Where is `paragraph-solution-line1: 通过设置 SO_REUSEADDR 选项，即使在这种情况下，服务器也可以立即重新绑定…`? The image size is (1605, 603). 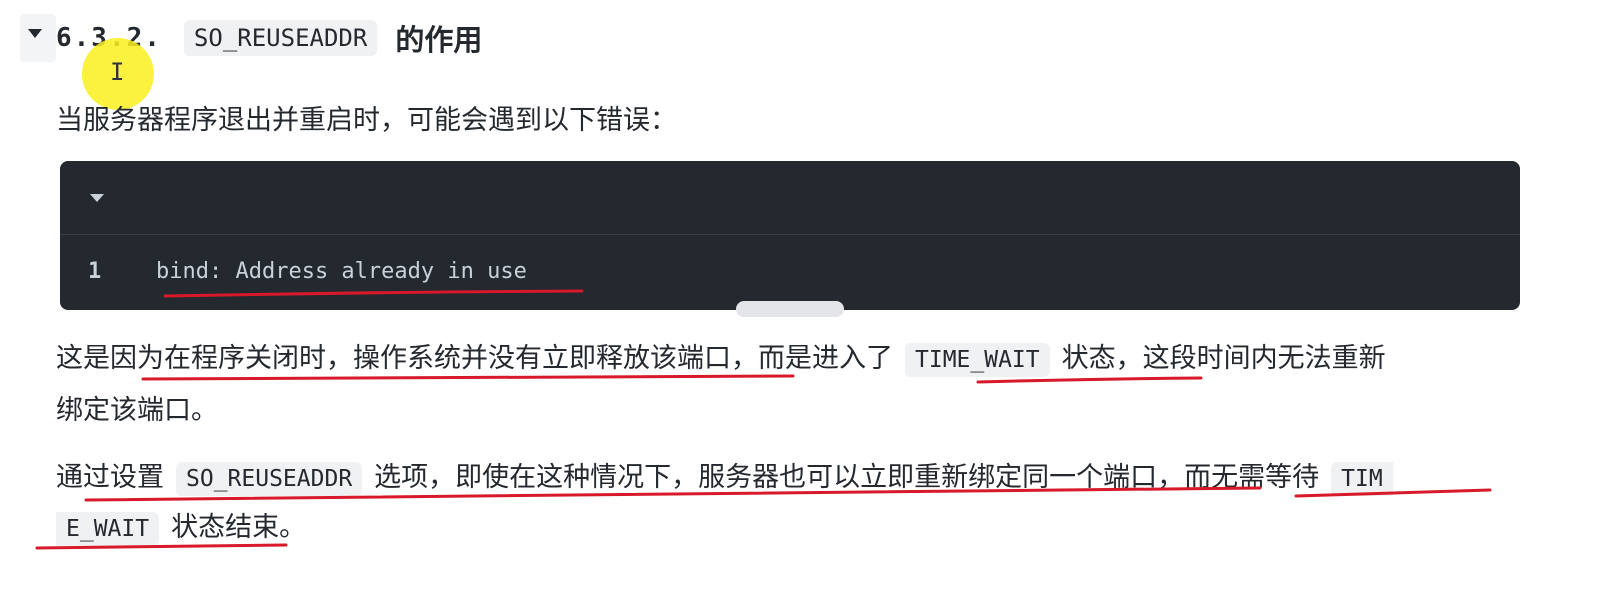
paragraph-solution-line1: 通过设置 SO_REUSEADDR 选项，即使在这种情况下，服务器也可以立即重新绑定… is located at coordinates (724, 475).